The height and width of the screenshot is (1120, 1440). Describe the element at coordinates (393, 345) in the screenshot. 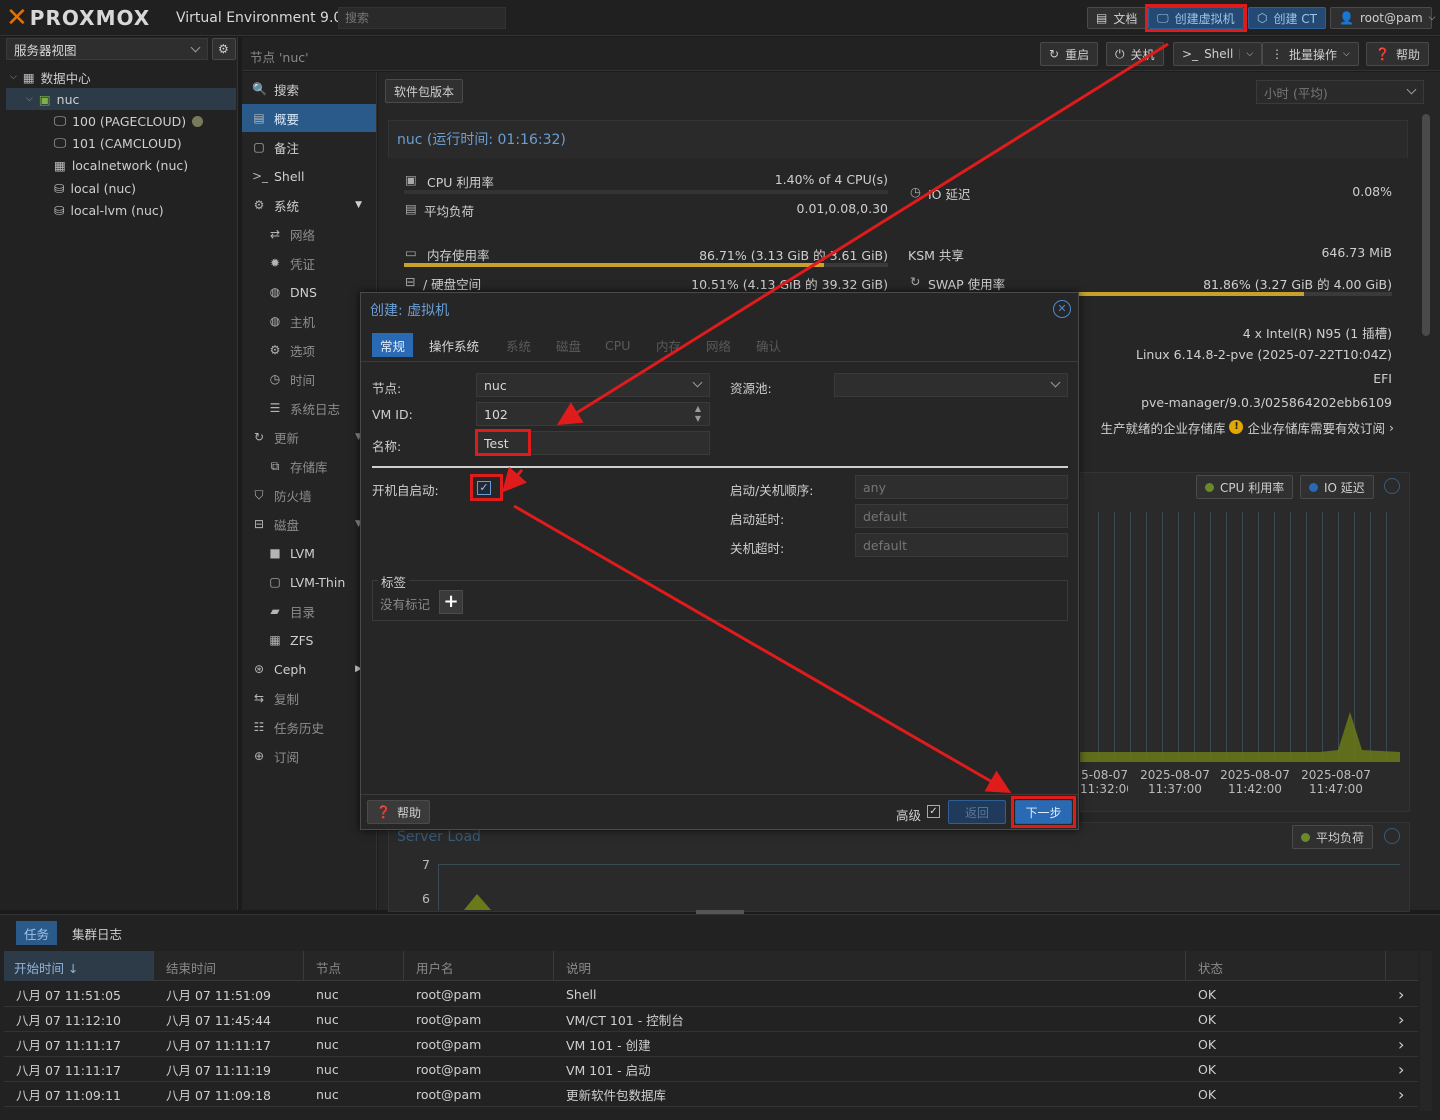

I see `tab-general: 常规` at that location.